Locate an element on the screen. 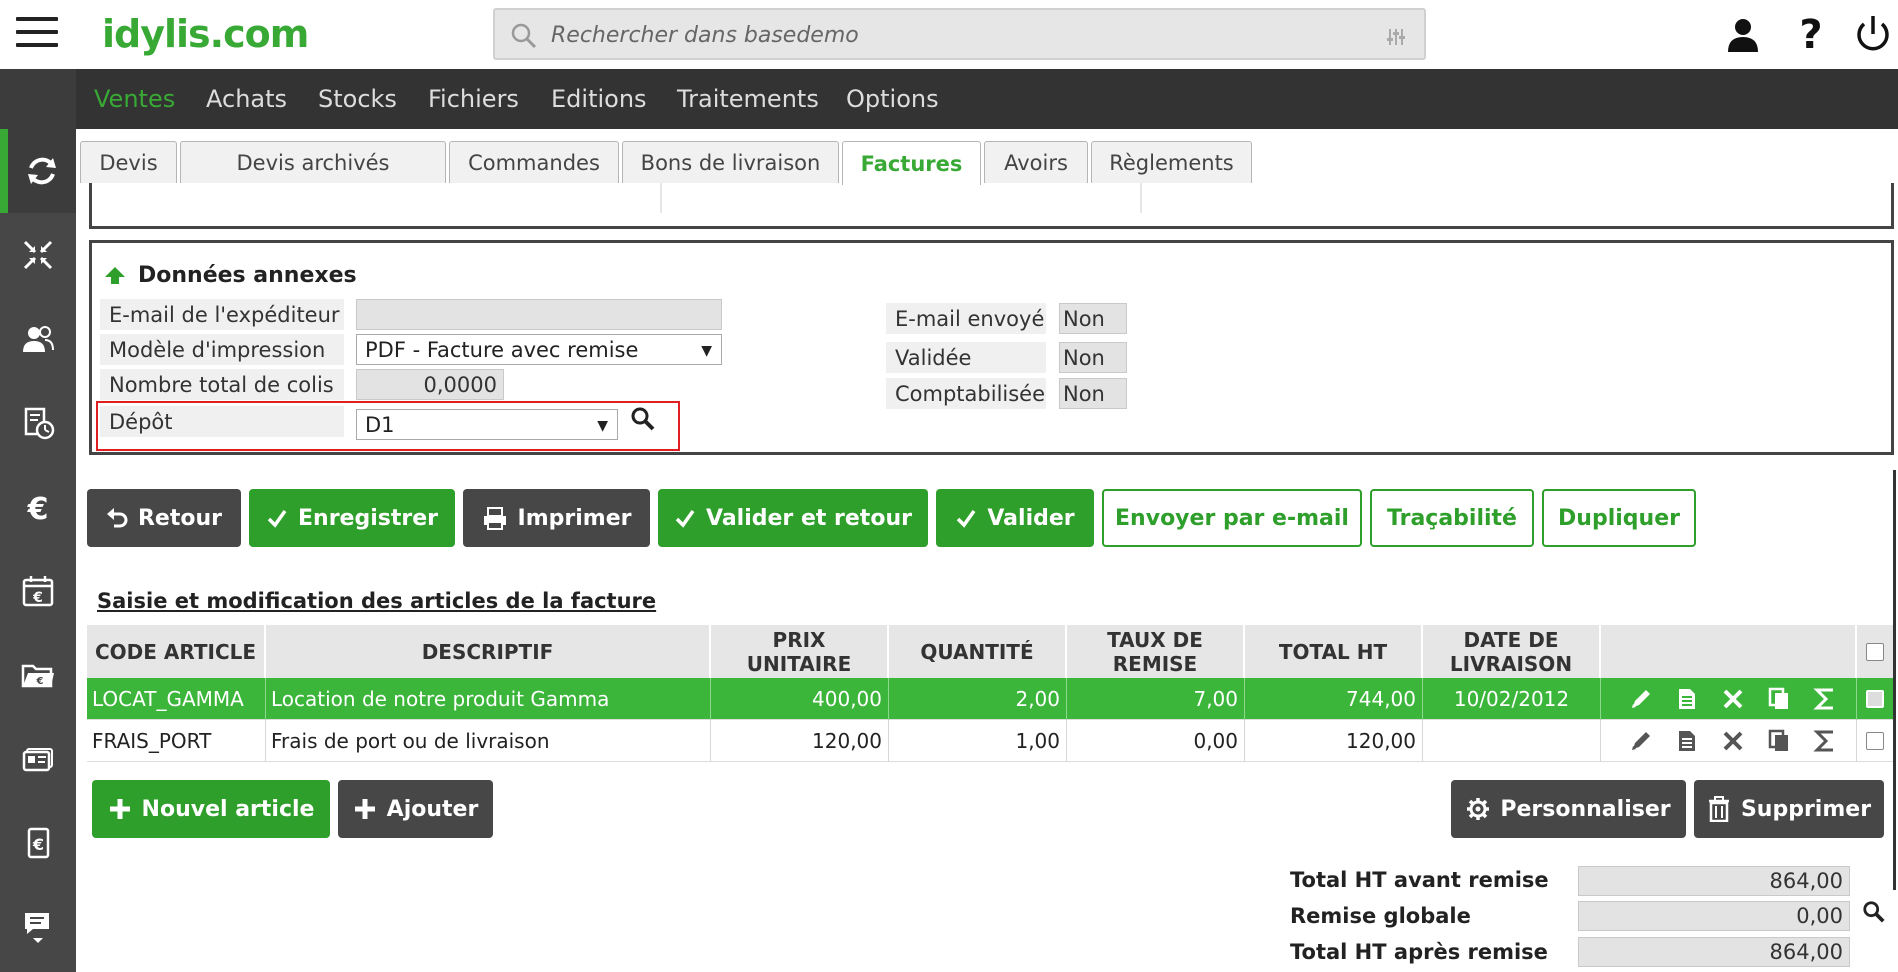 This screenshot has width=1898, height=972. personnaliser-button: Personnaliser is located at coordinates (1568, 809).